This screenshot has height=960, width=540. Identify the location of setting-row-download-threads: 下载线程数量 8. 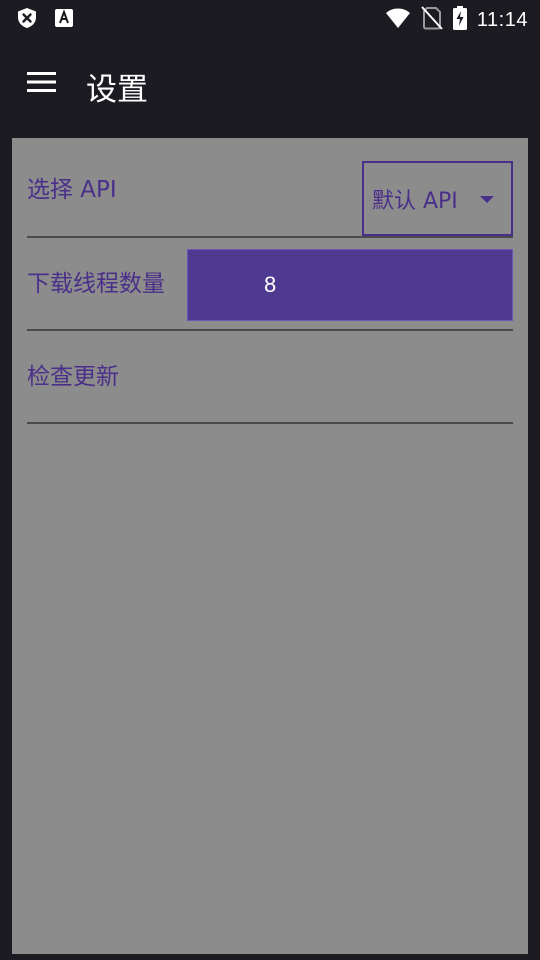
(270, 285).